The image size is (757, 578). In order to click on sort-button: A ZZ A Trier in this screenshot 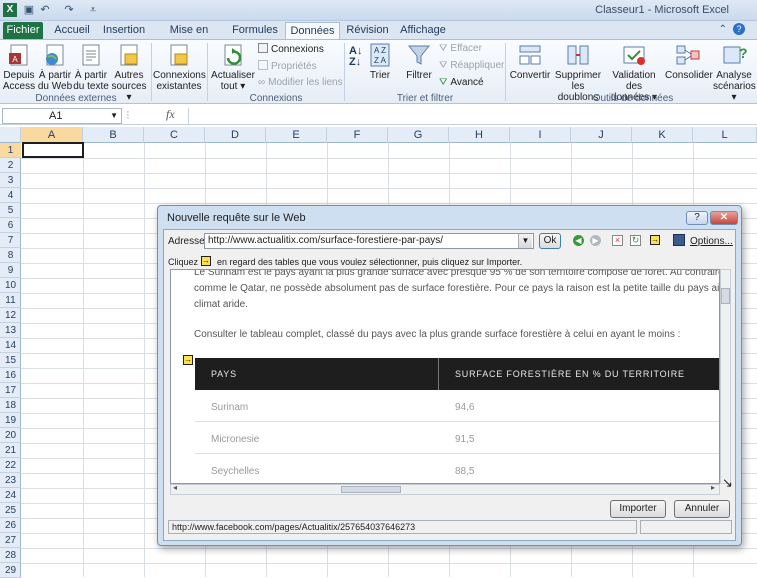, I will do `click(380, 61)`.